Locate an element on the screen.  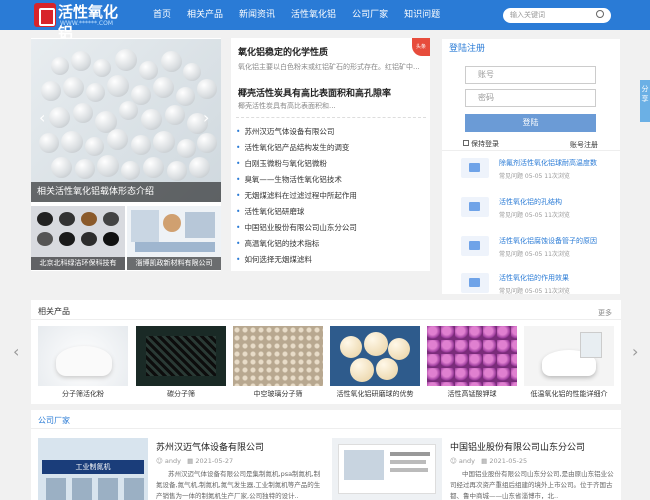
news-panel is located at coordinates (330, 154).